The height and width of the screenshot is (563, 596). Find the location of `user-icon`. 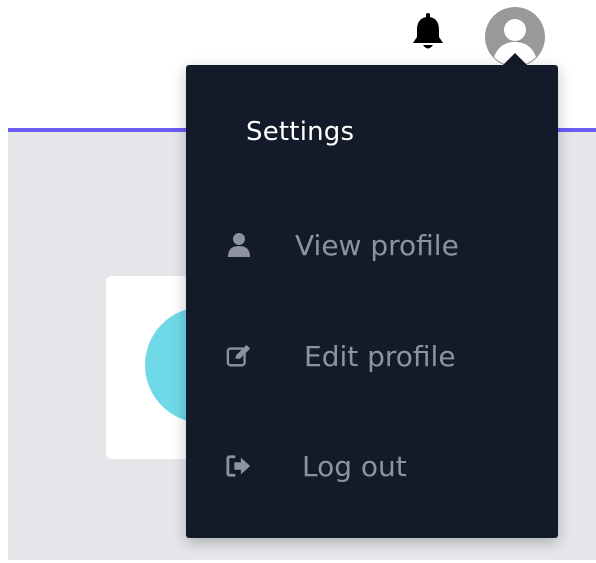

user-icon is located at coordinates (239, 245).